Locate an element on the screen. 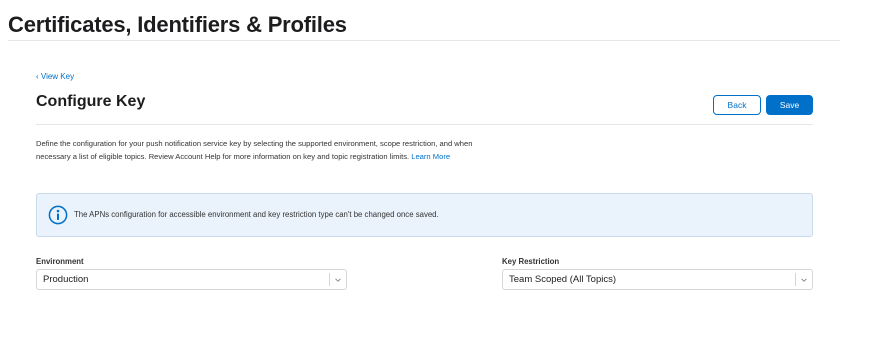  environment-select-value: Production is located at coordinates (66, 279).